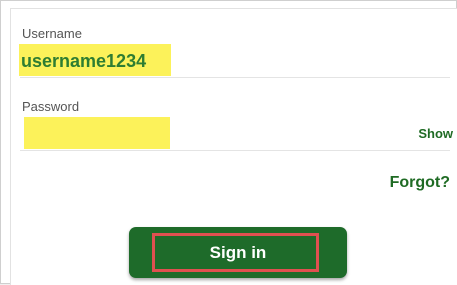 The height and width of the screenshot is (285, 457). What do you see at coordinates (51, 106) in the screenshot?
I see `password-label: Password` at bounding box center [51, 106].